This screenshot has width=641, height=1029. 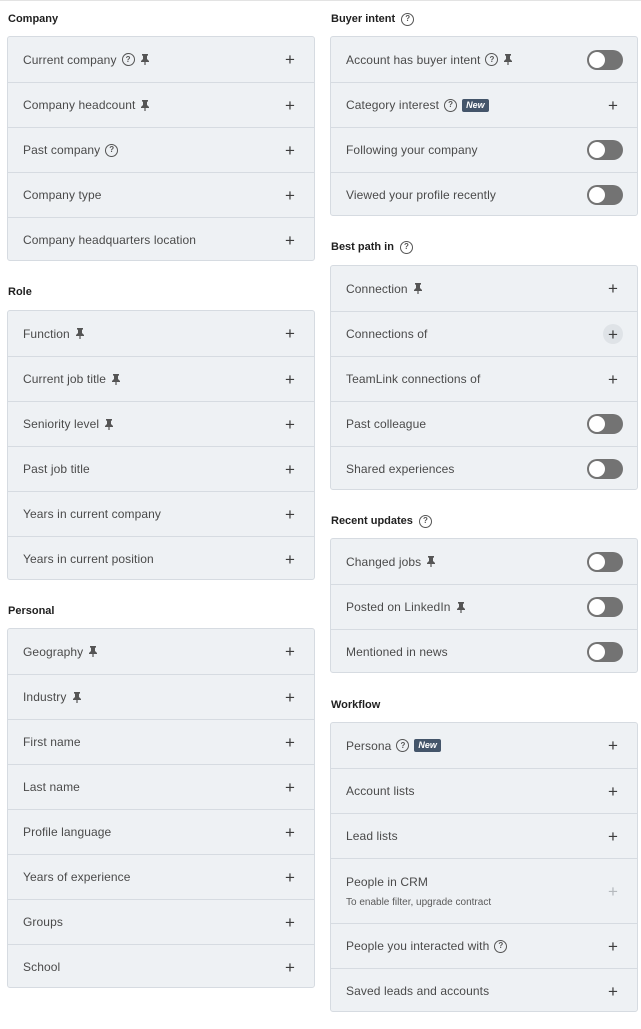 What do you see at coordinates (51, 787) in the screenshot?
I see `filter-label: Last name` at bounding box center [51, 787].